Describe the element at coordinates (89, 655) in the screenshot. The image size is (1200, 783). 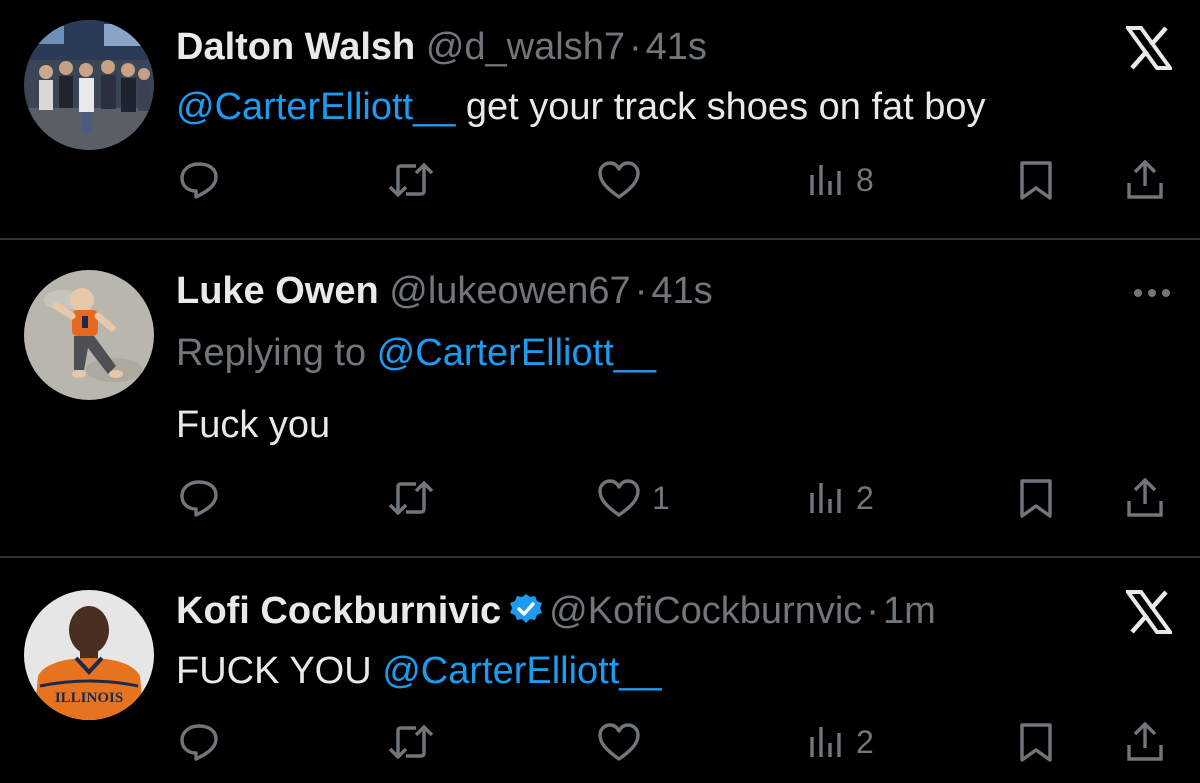
I see `avatar-kofi-cockburnivic: ILLINOIS` at that location.